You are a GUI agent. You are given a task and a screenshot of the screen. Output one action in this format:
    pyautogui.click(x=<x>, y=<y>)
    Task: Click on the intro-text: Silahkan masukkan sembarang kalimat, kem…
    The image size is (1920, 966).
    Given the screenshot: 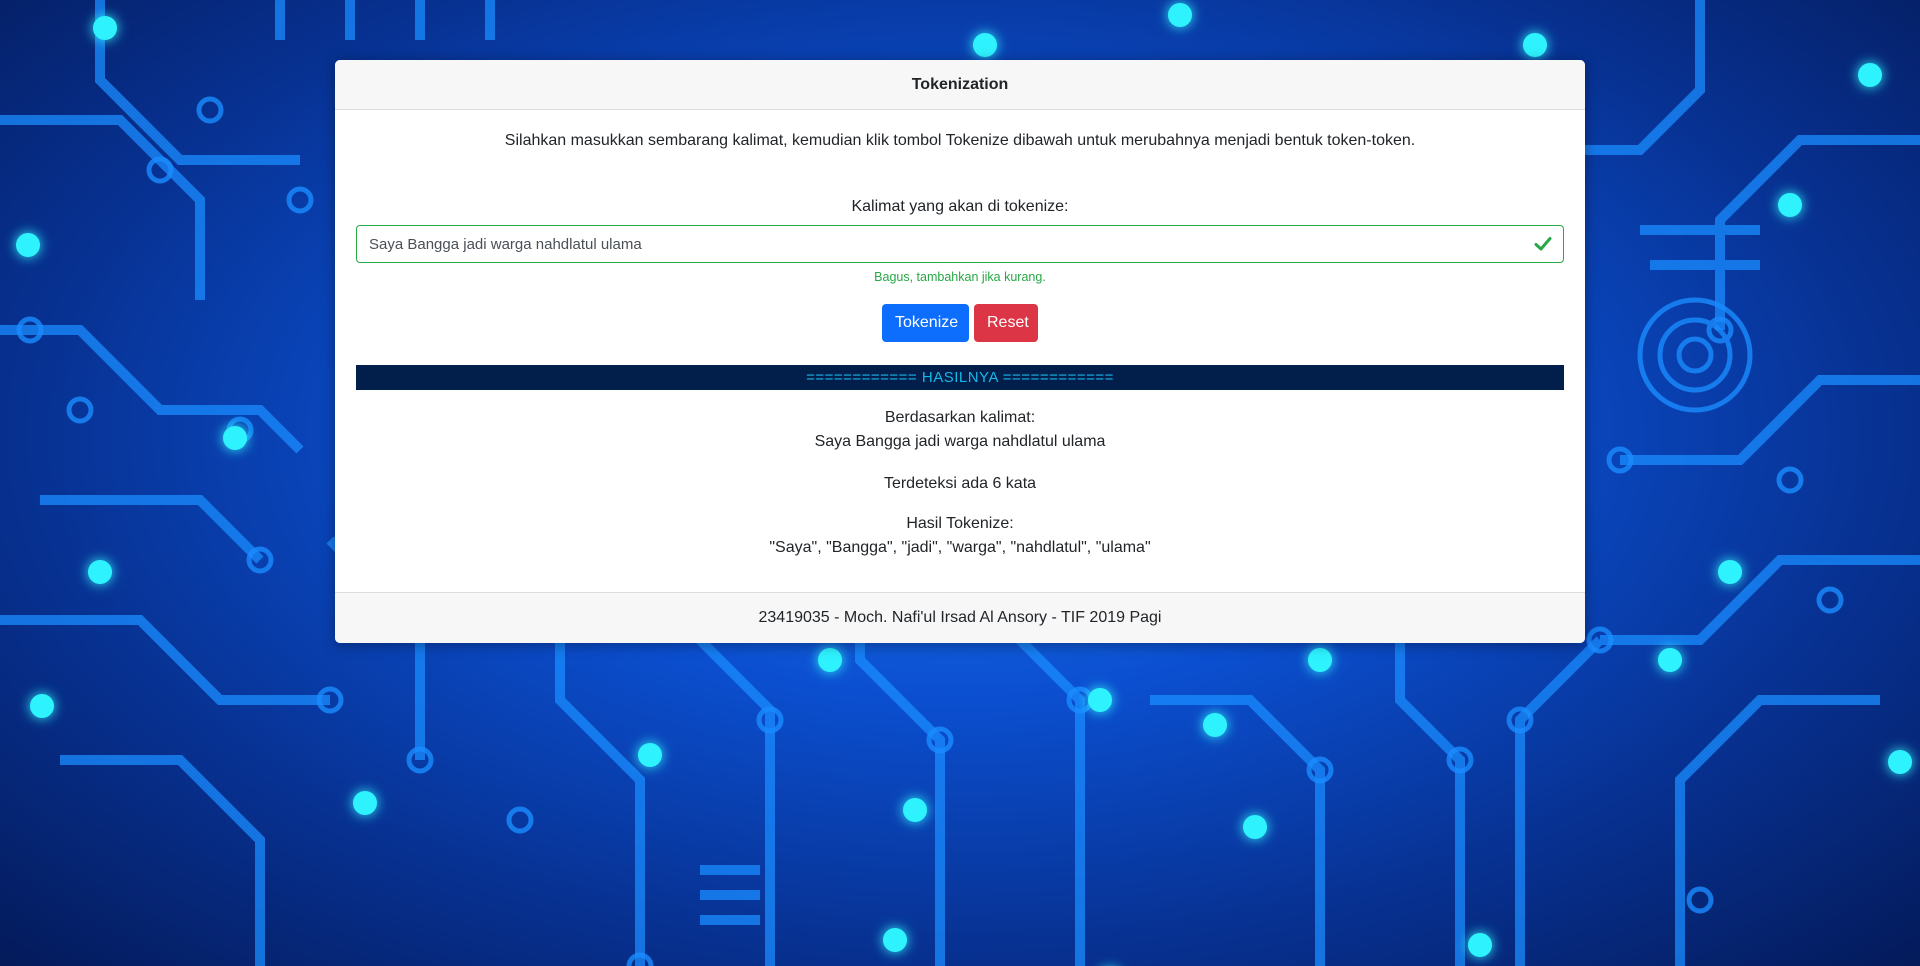 What is the action you would take?
    pyautogui.click(x=960, y=140)
    